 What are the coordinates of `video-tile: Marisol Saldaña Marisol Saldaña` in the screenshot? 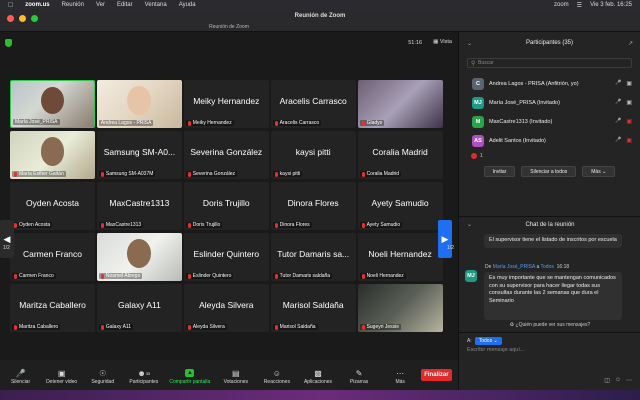 It's located at (313, 308).